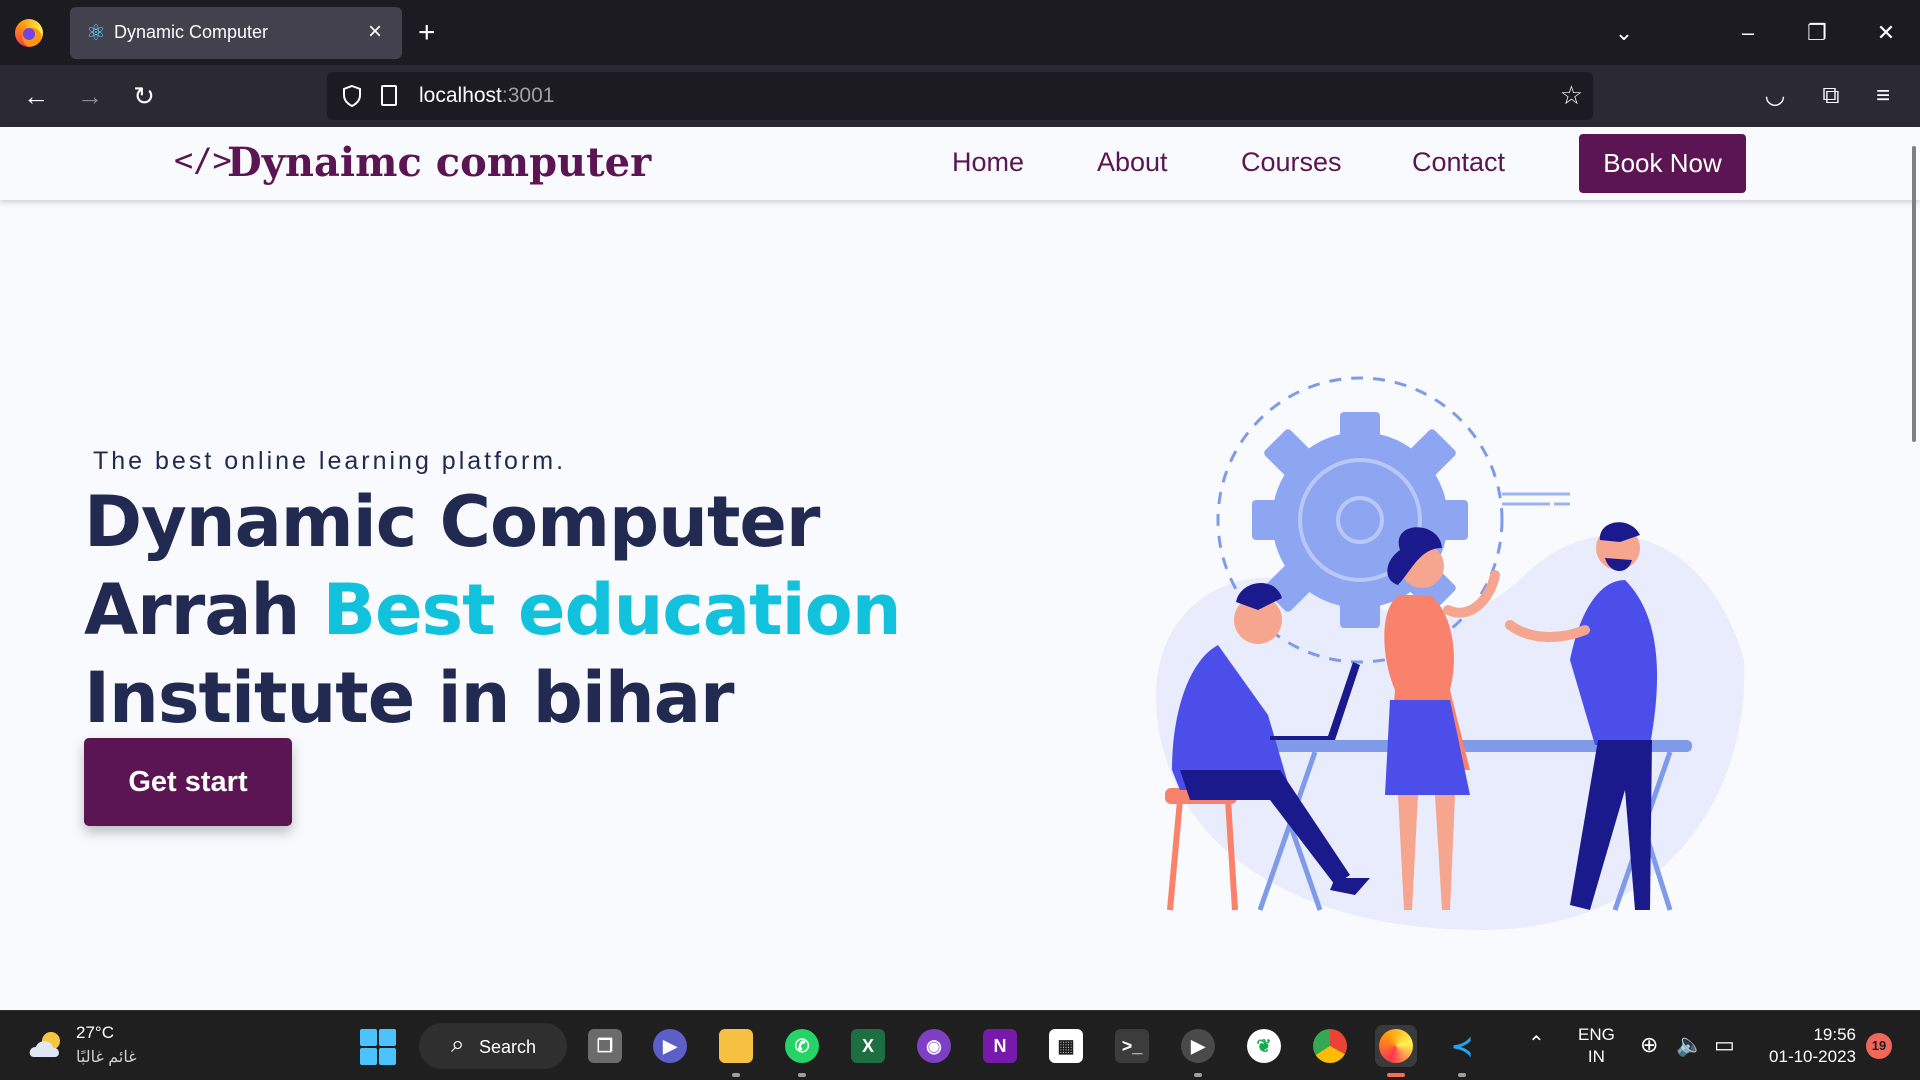 This screenshot has height=1080, width=1920. I want to click on restore-icon: ❐, so click(1817, 33).